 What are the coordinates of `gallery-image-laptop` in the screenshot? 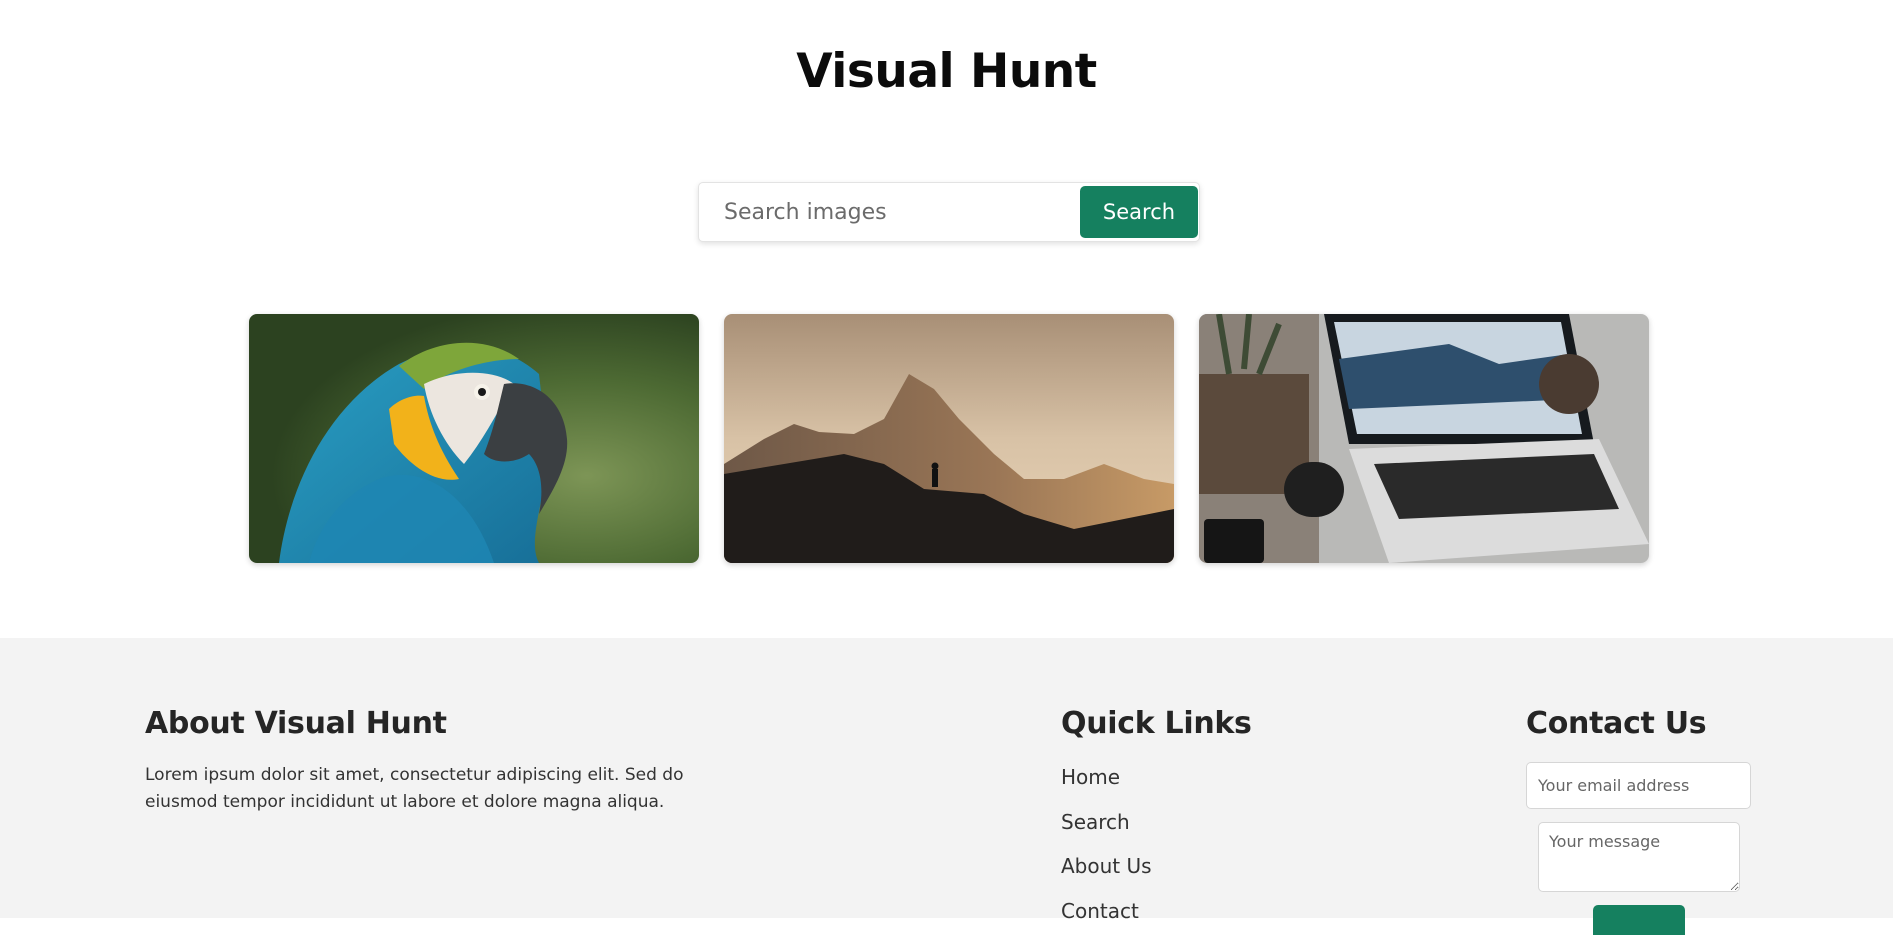 It's located at (1424, 438).